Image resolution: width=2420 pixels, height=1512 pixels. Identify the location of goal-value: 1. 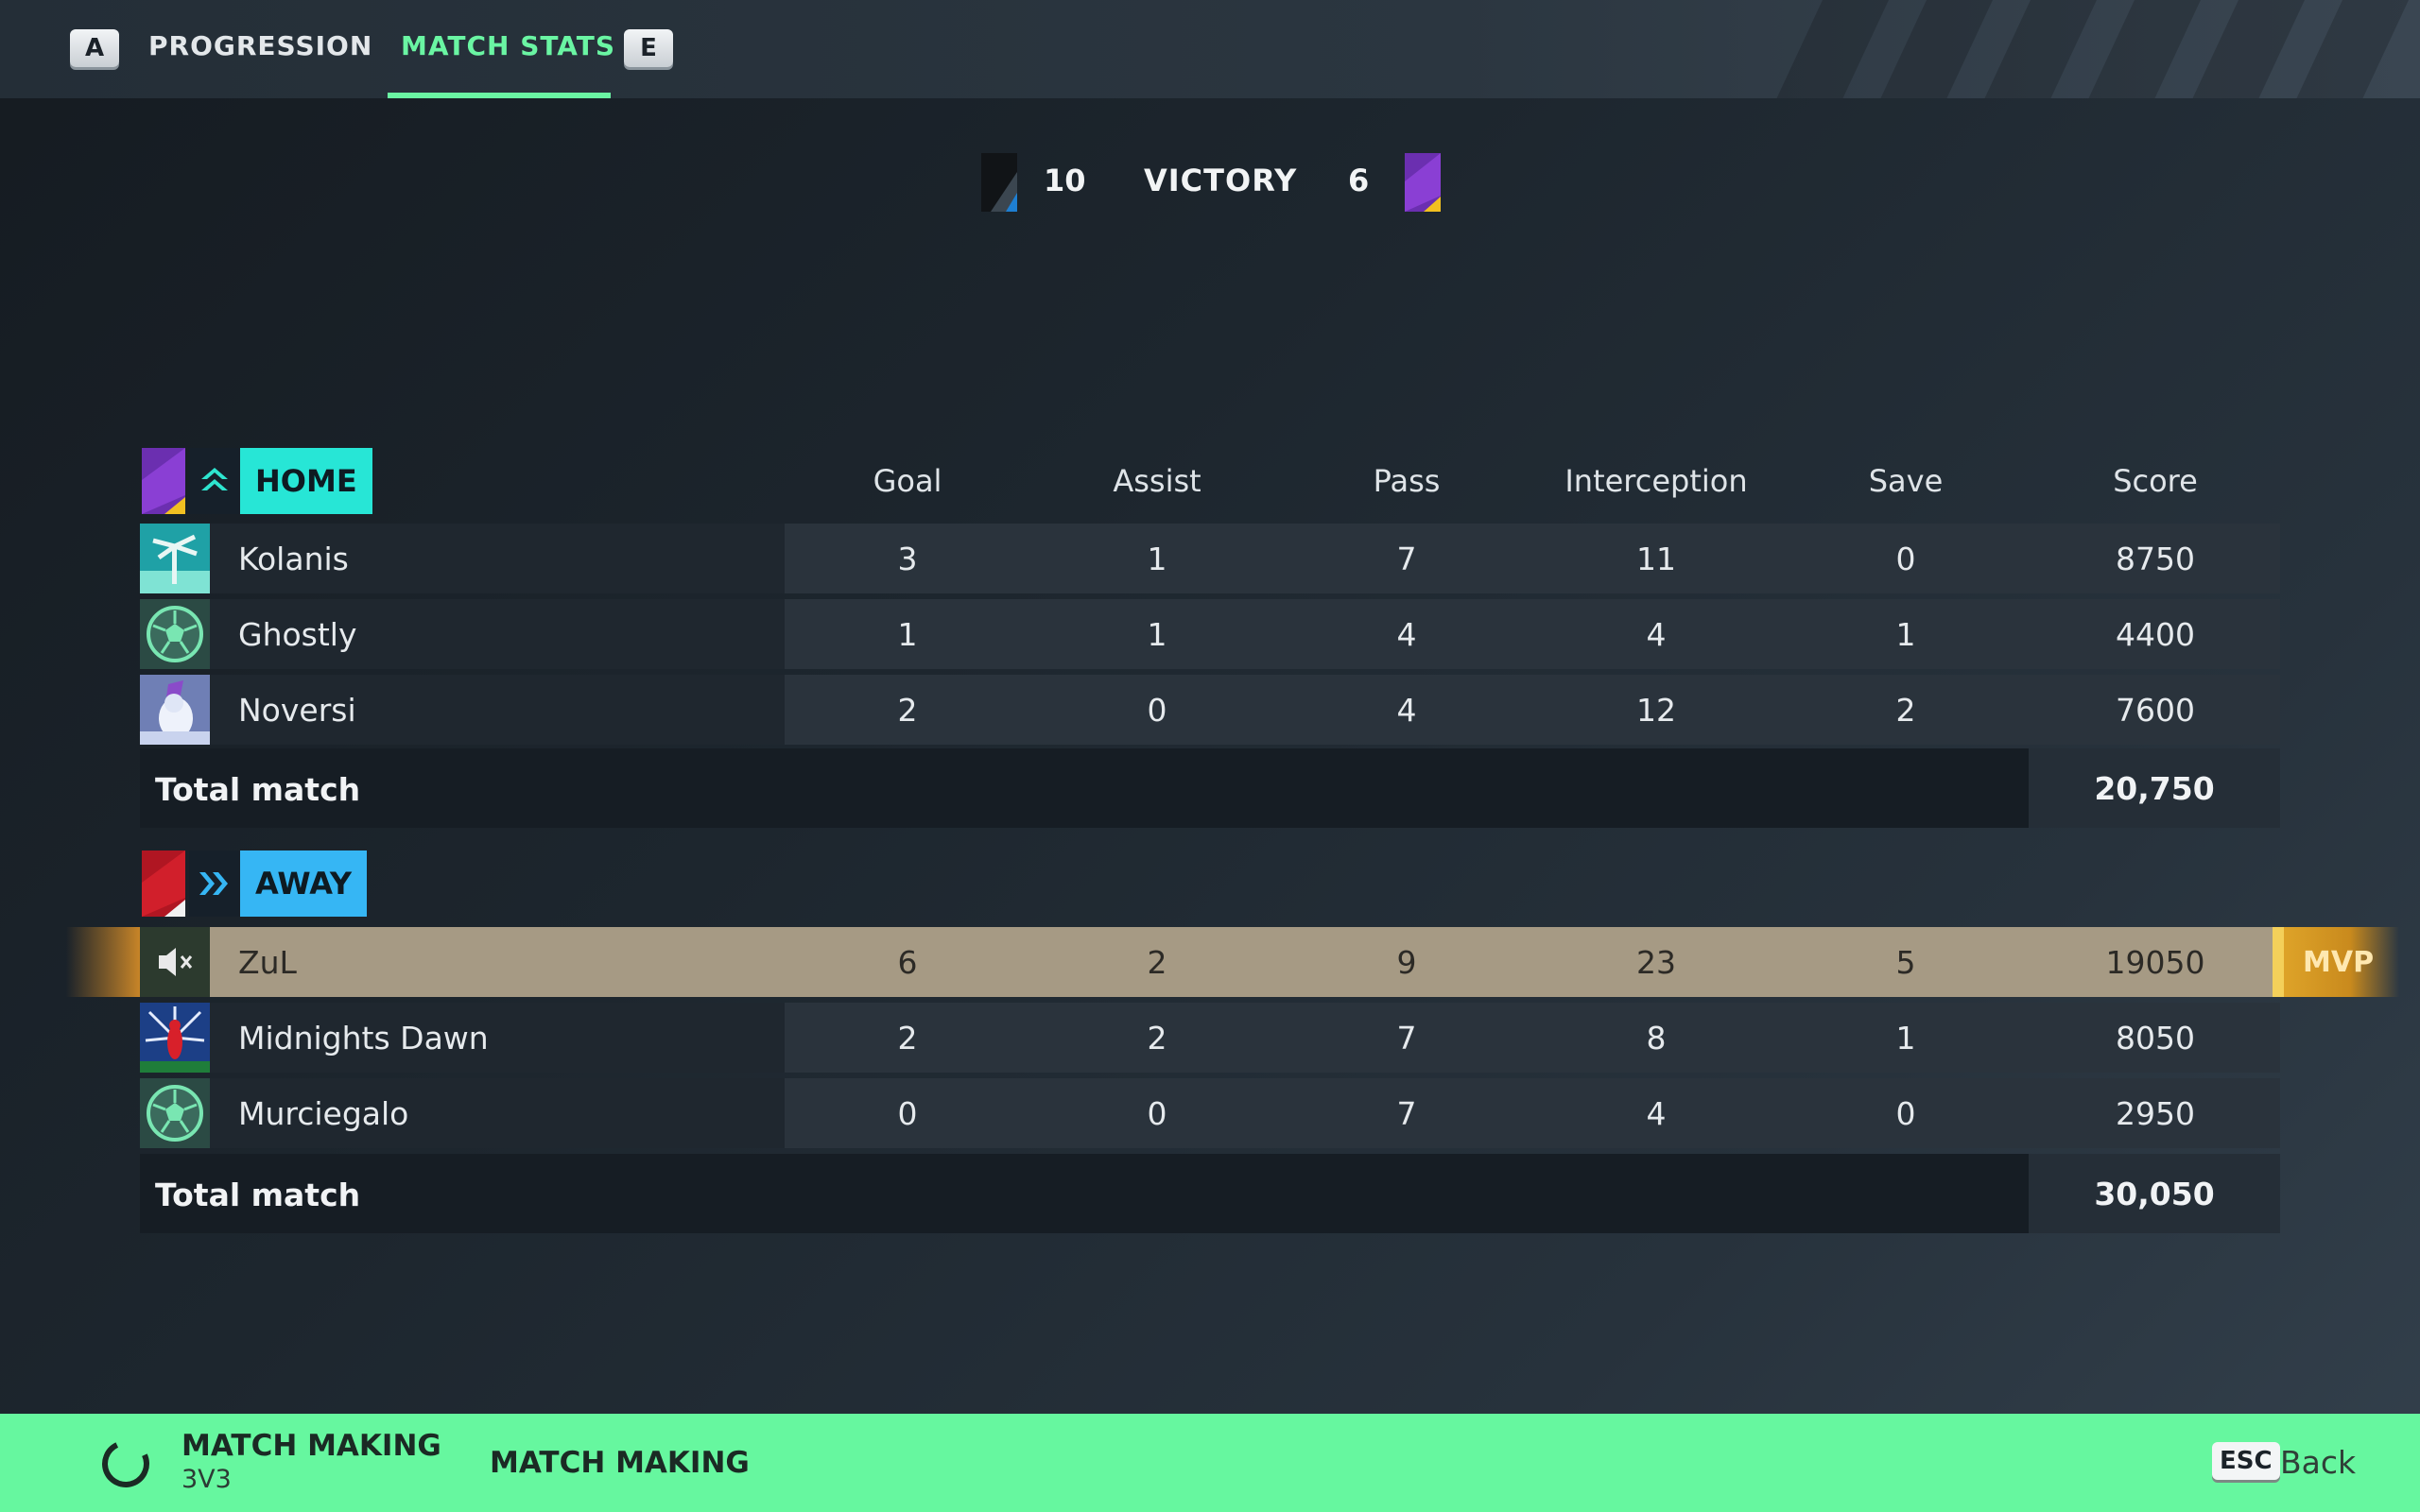
(907, 634).